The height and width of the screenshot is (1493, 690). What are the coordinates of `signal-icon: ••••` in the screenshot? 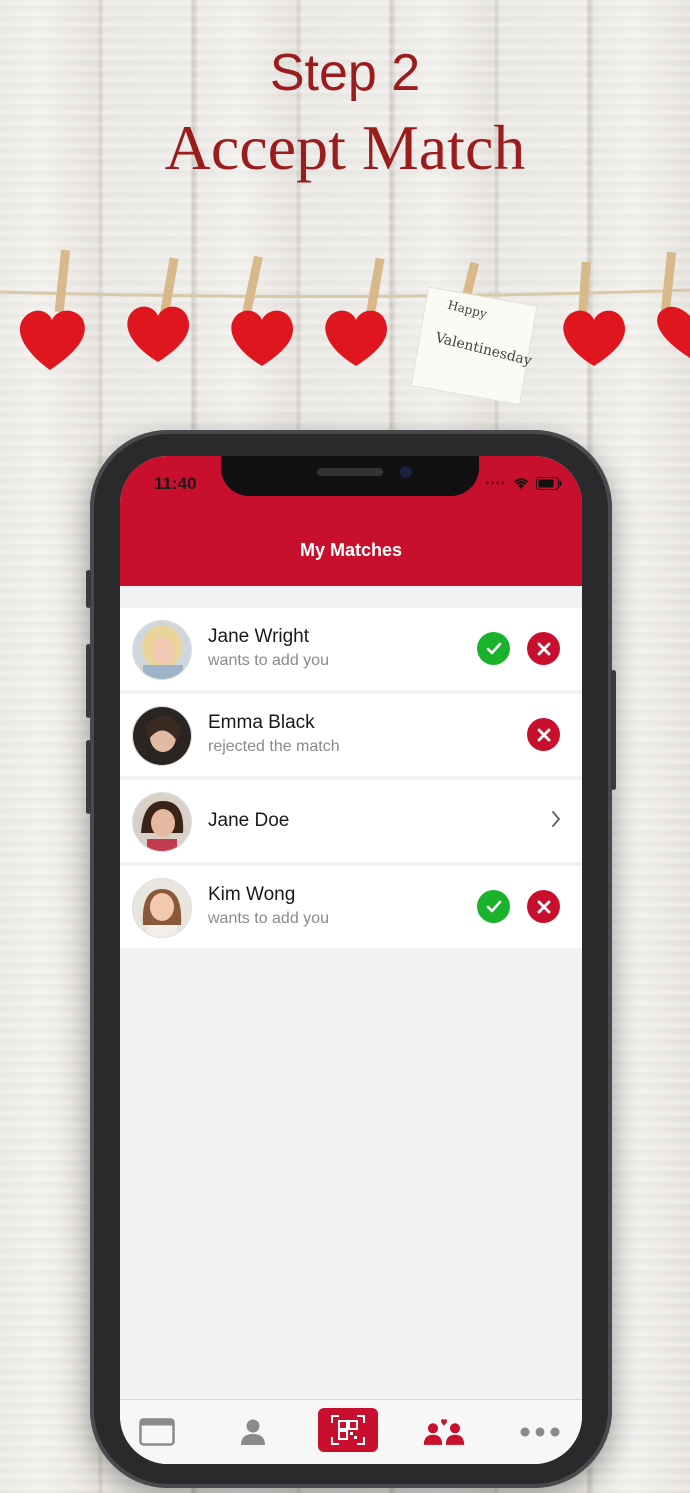 It's located at (495, 483).